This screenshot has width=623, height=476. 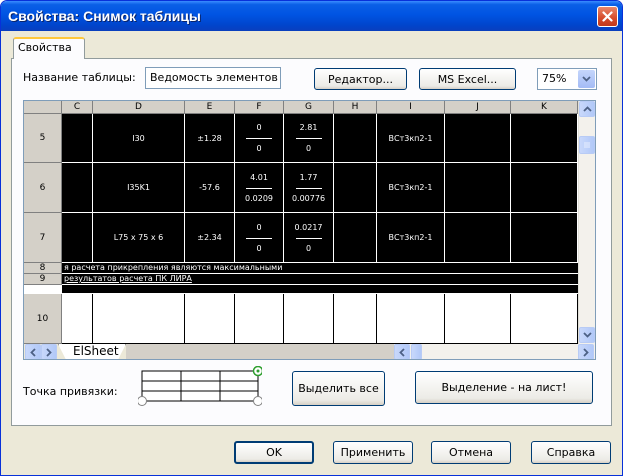 I want to click on row-header: 5, so click(x=43, y=138).